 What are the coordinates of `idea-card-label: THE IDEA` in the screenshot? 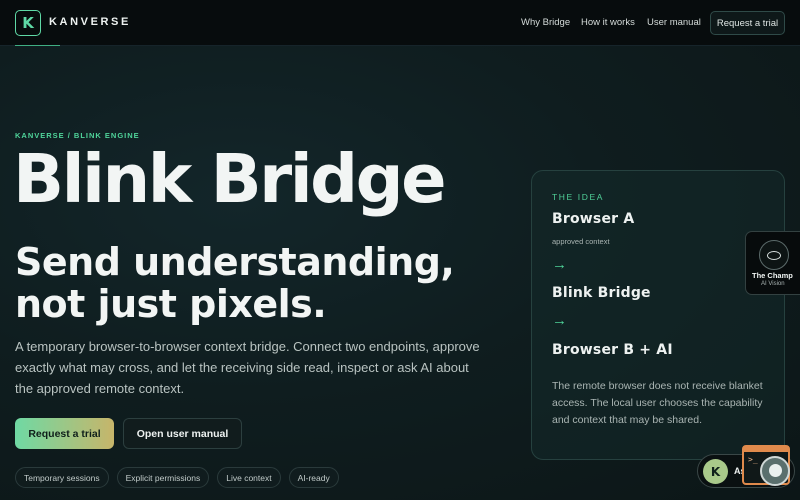 It's located at (578, 197).